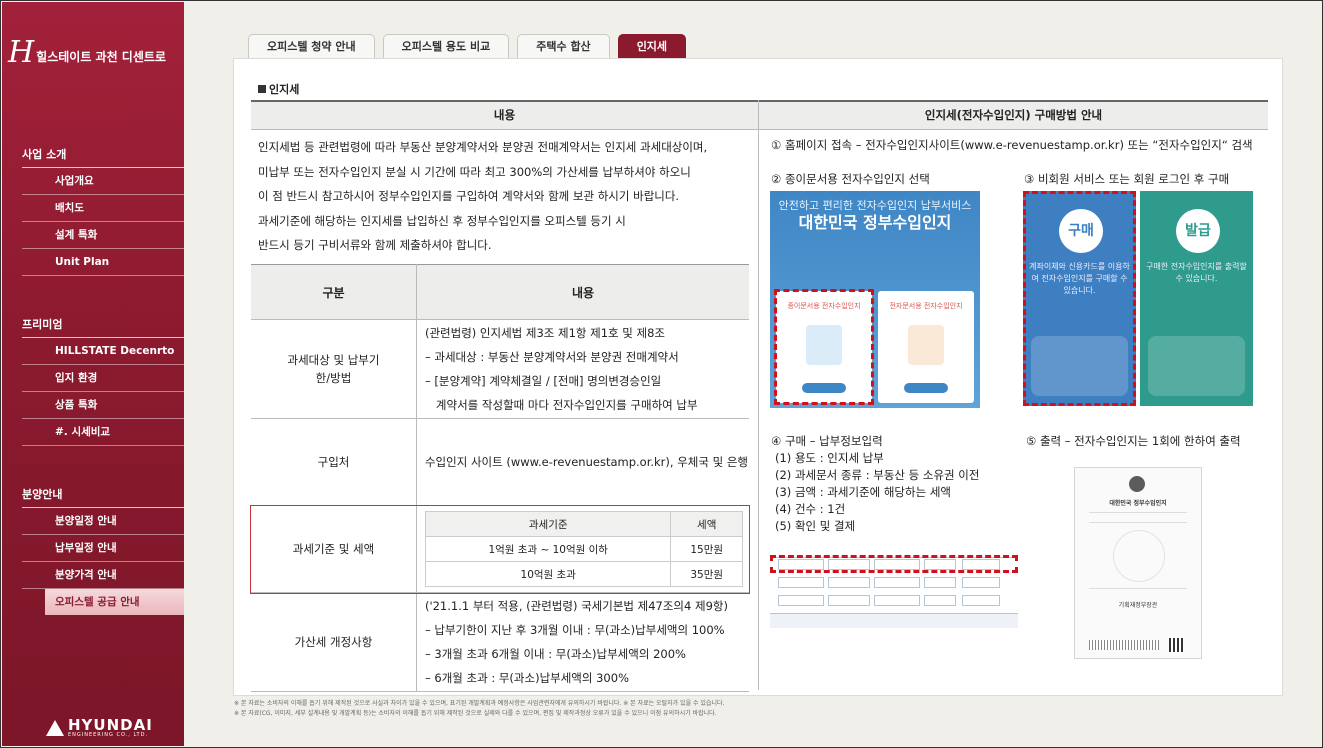 The height and width of the screenshot is (748, 1323). I want to click on content-line: – [분양계약] 계약체결일 / [전매] 명의변경승인일, so click(543, 381).